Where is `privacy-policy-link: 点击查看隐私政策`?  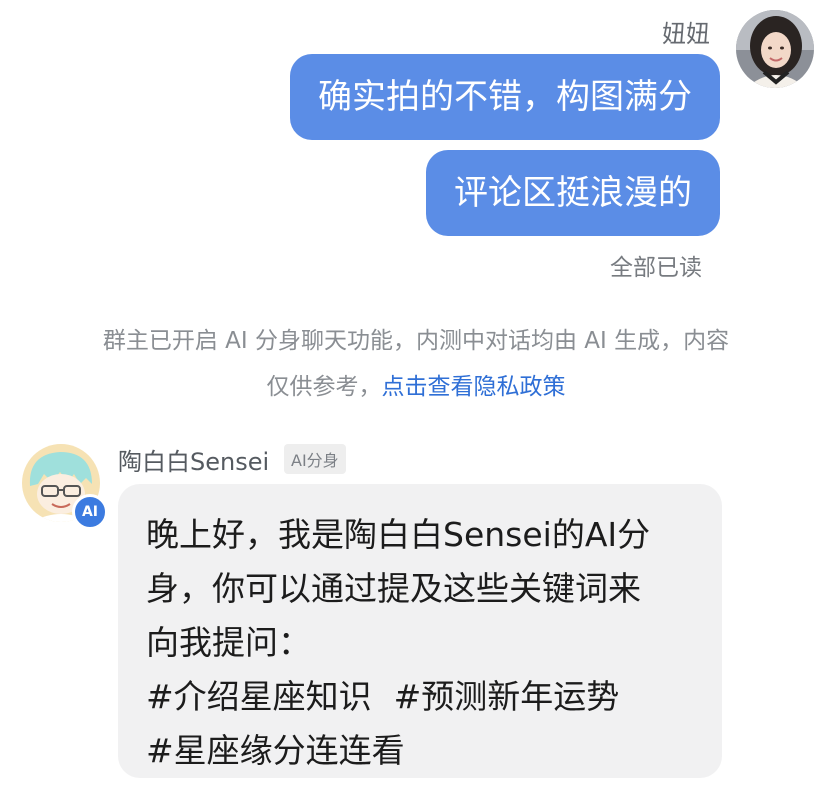
privacy-policy-link: 点击查看隐私政策 is located at coordinates (474, 387).